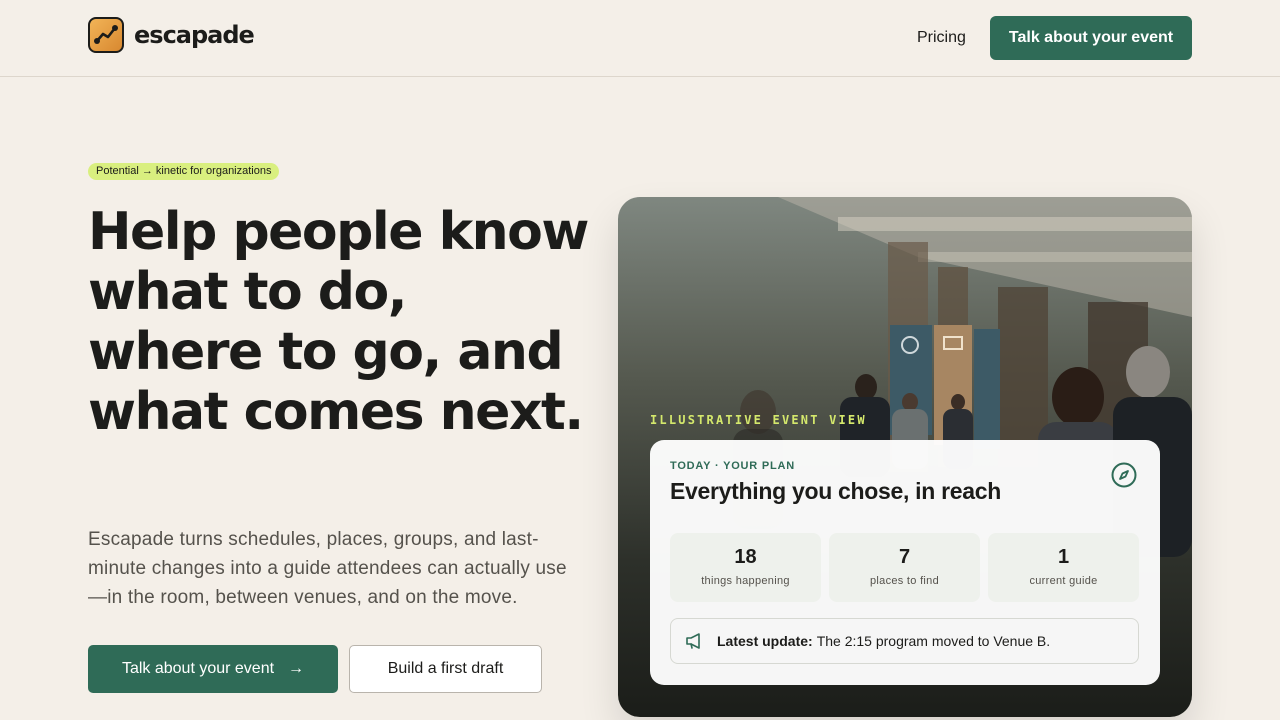 The image size is (1280, 720). What do you see at coordinates (933, 641) in the screenshot?
I see `update-text: The 2:15 program moved to Venue B.` at bounding box center [933, 641].